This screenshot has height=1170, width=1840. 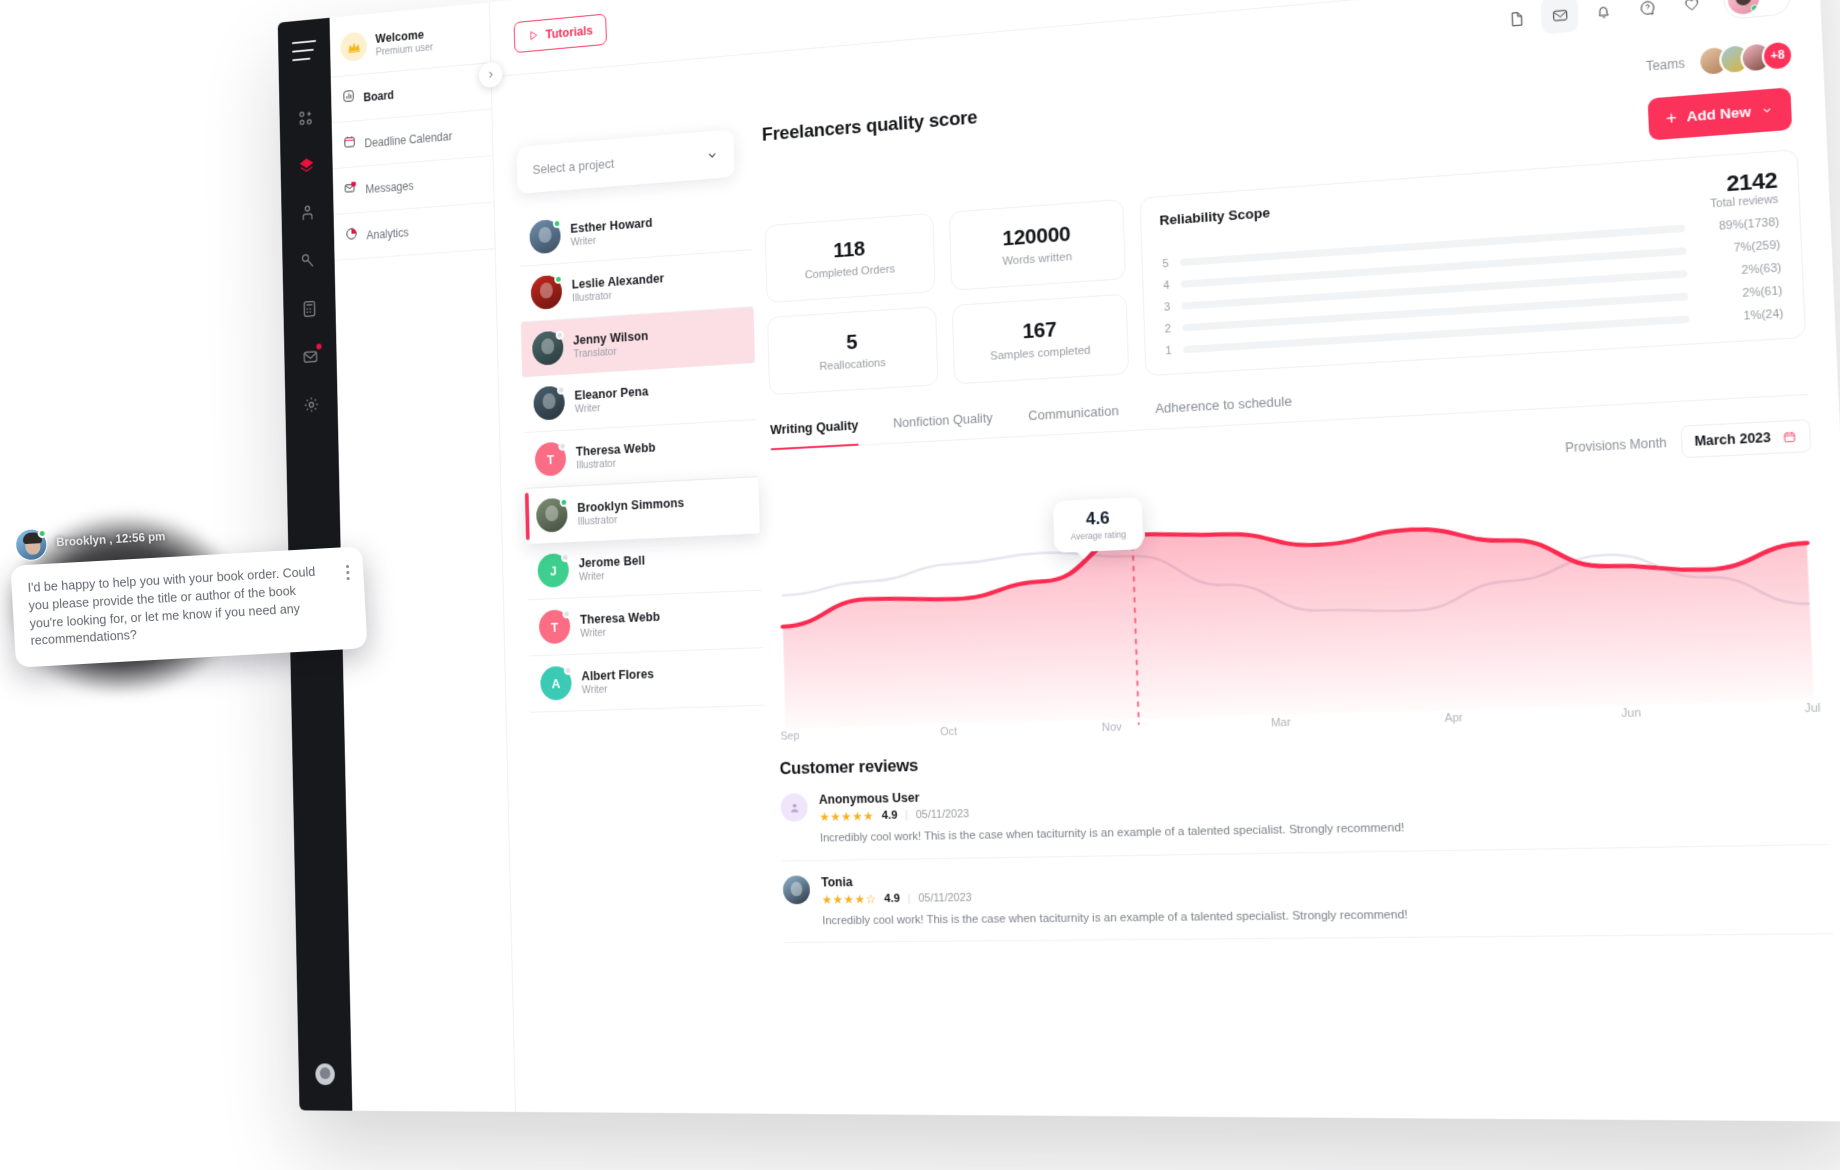 What do you see at coordinates (1037, 244) in the screenshot?
I see `stat-card: 120000 Words written` at bounding box center [1037, 244].